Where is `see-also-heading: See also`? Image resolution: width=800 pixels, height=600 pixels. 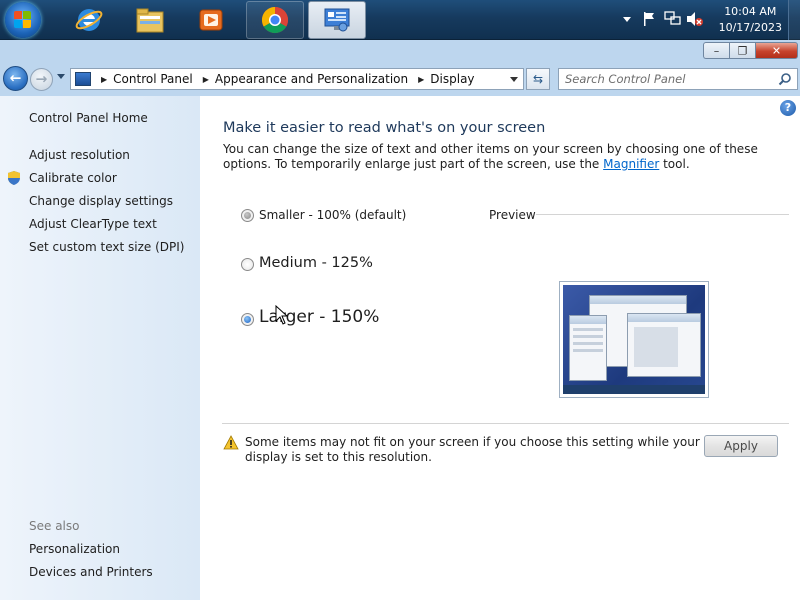 see-also-heading: See also is located at coordinates (54, 526).